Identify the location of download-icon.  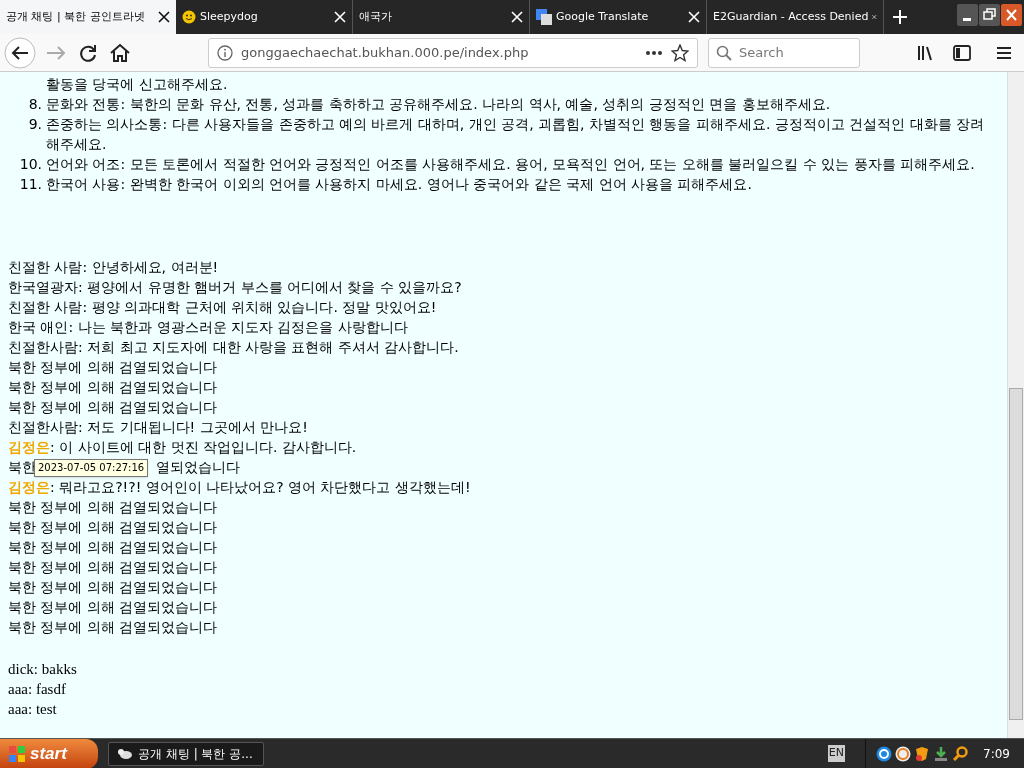
(941, 753).